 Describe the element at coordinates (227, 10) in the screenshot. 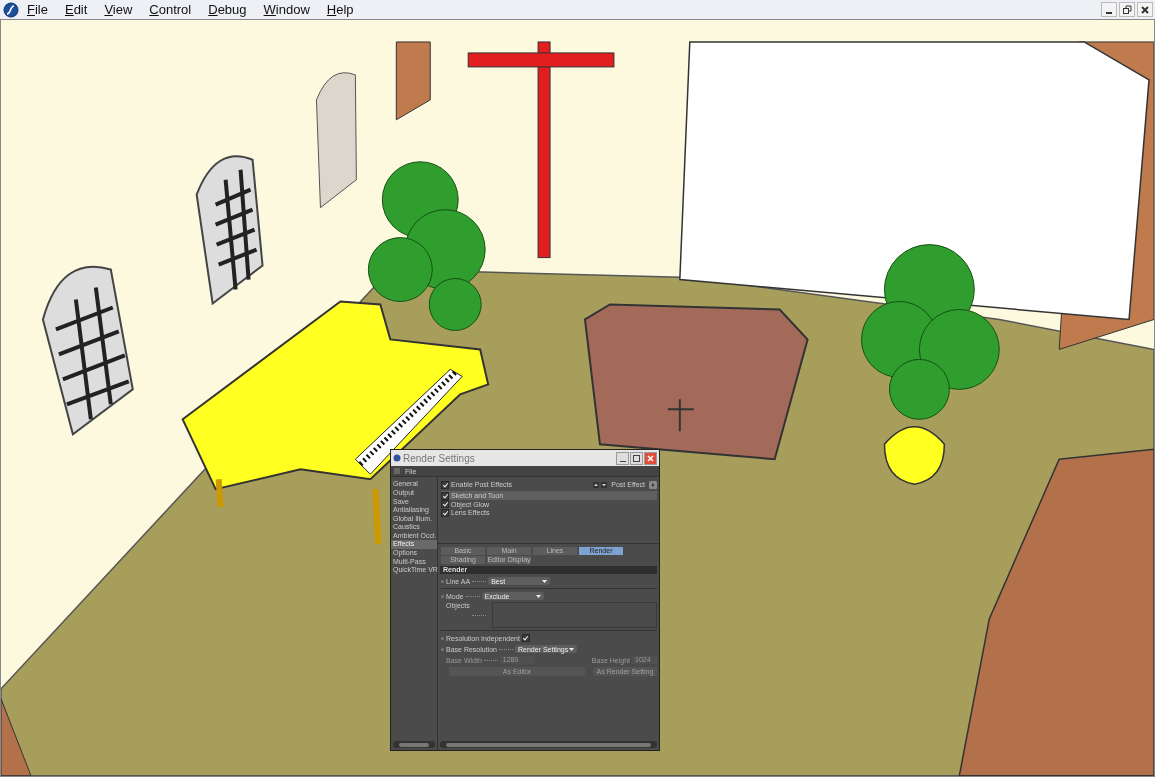

I see `menu-item: Debug` at that location.